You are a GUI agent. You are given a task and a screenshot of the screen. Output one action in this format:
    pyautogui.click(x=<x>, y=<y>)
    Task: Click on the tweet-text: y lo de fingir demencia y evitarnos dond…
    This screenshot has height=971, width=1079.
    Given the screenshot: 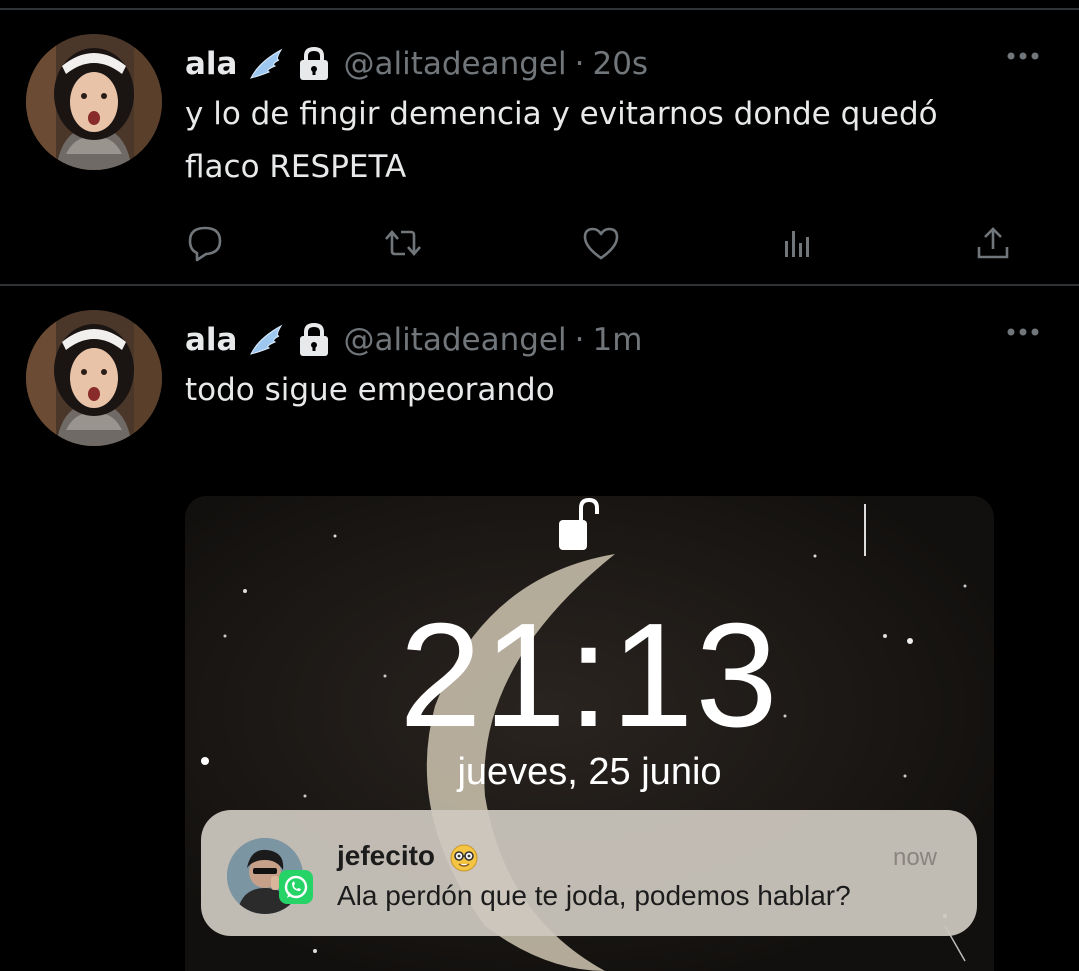 What is the action you would take?
    pyautogui.click(x=615, y=141)
    